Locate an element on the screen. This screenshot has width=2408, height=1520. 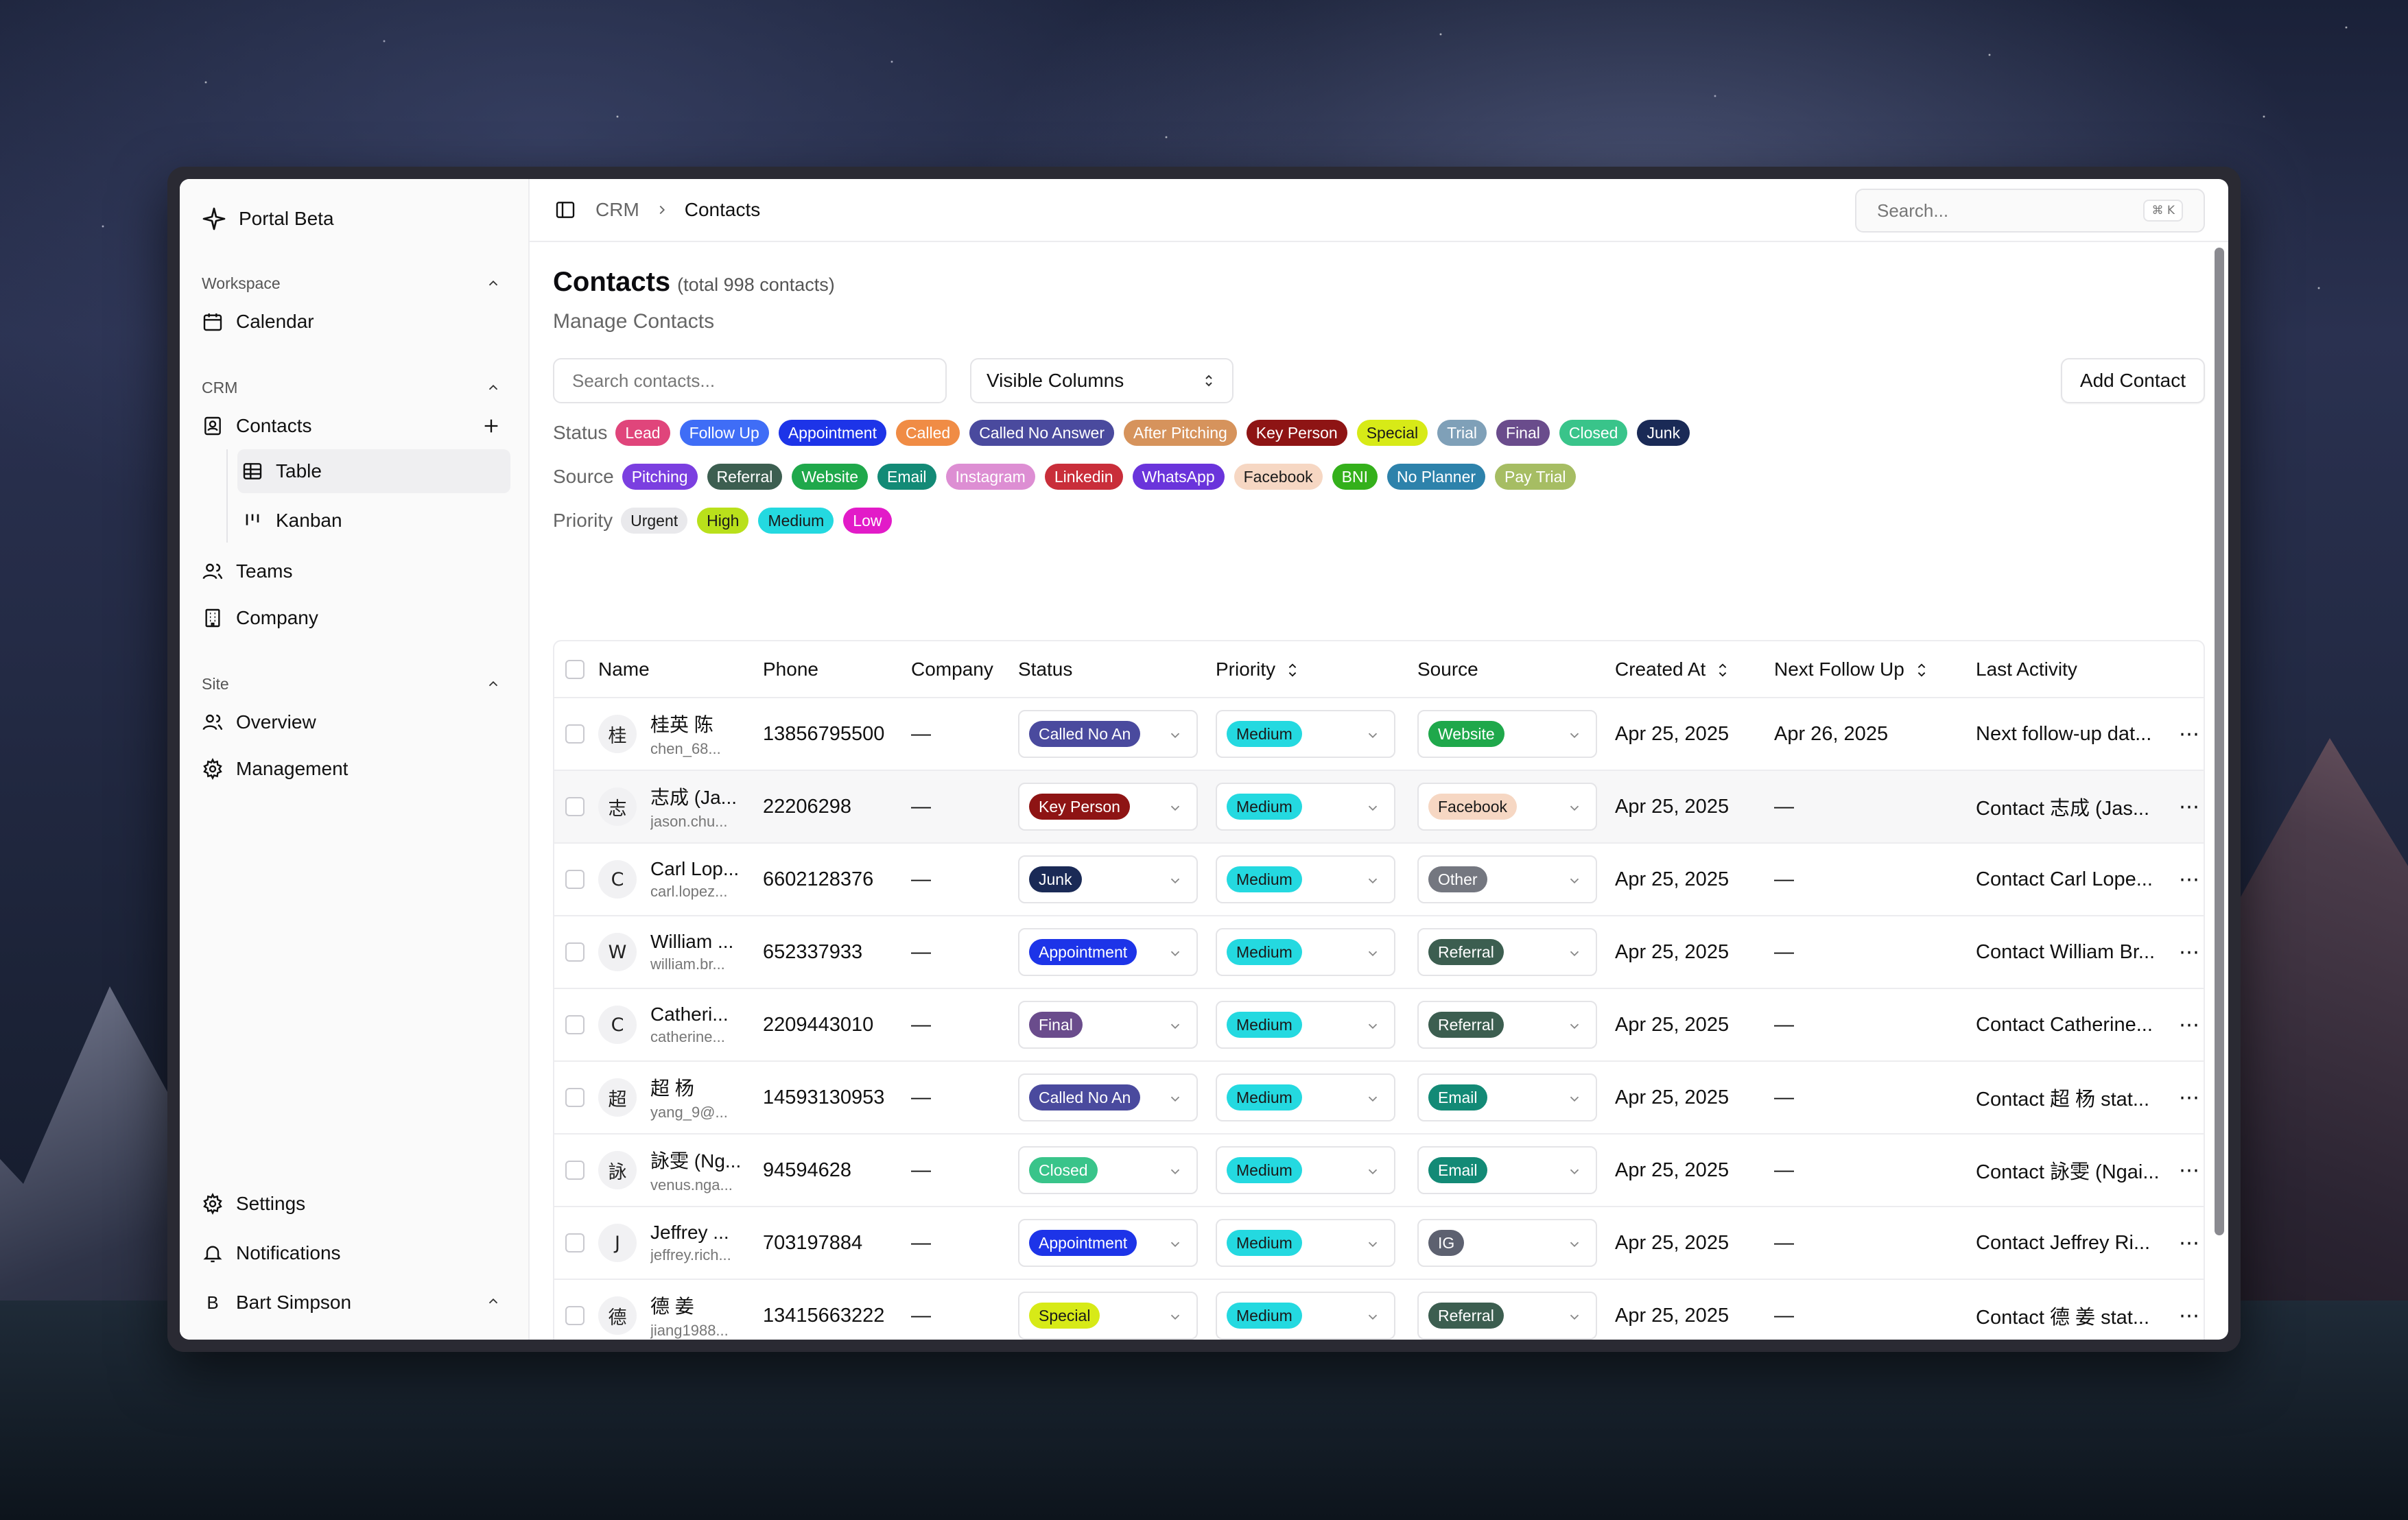
source-filter-chip: Email is located at coordinates (907, 477).